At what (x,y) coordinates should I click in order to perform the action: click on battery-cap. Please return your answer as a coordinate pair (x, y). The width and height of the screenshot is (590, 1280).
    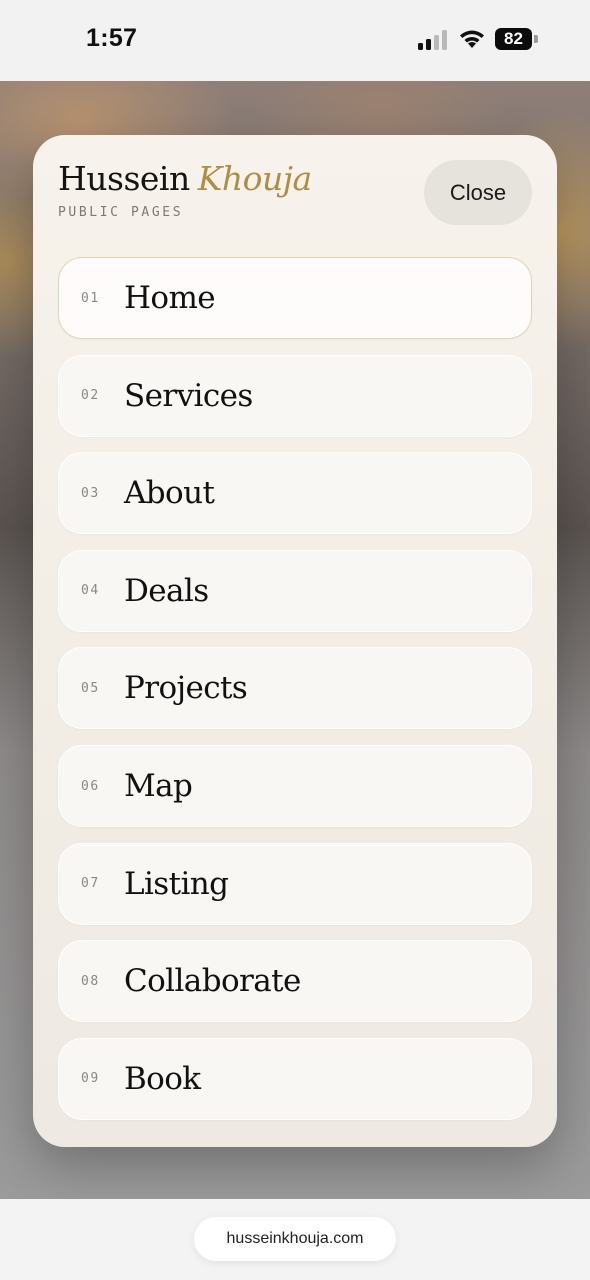
    Looking at the image, I should click on (536, 39).